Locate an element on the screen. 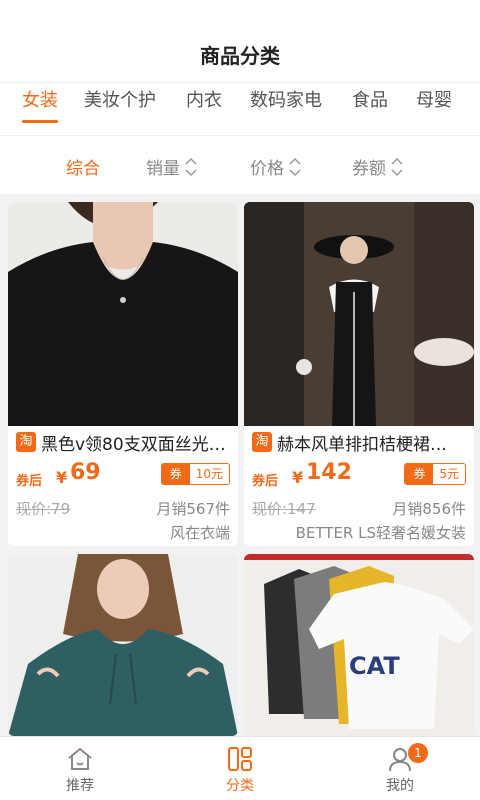  coupon-badge: 券 10元 is located at coordinates (195, 474).